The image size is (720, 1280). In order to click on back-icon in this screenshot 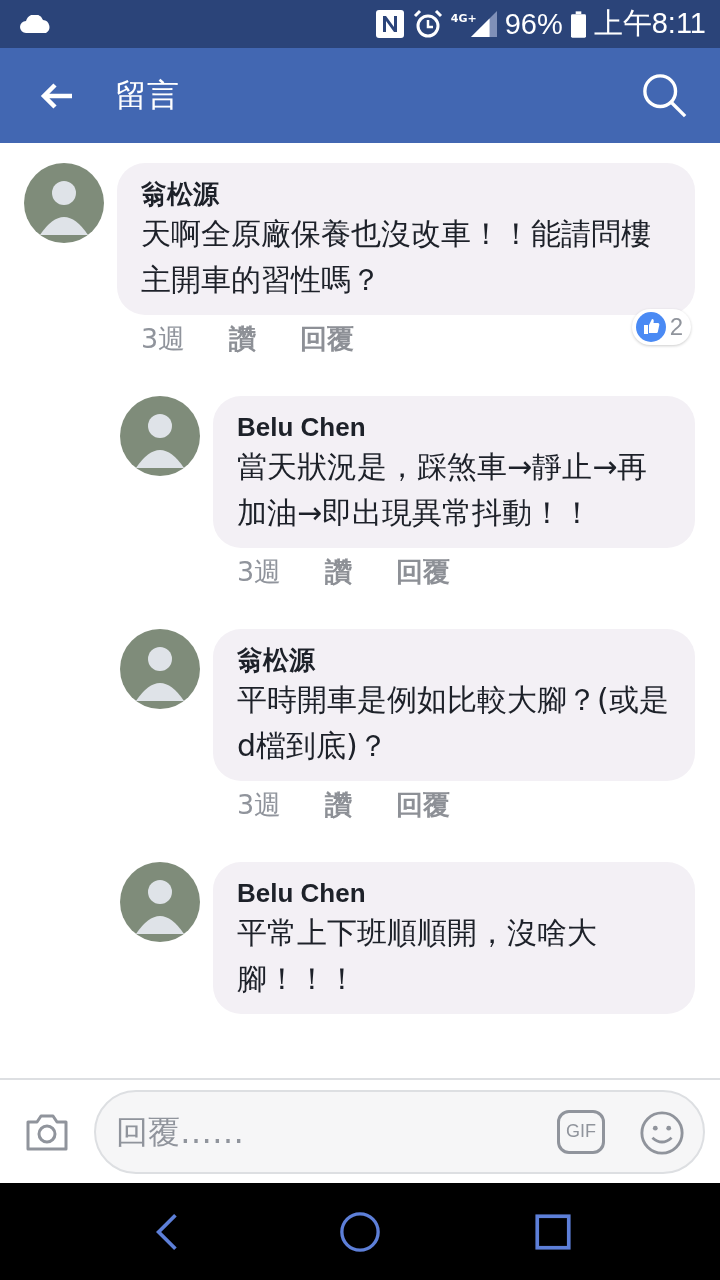, I will do `click(57, 95)`.